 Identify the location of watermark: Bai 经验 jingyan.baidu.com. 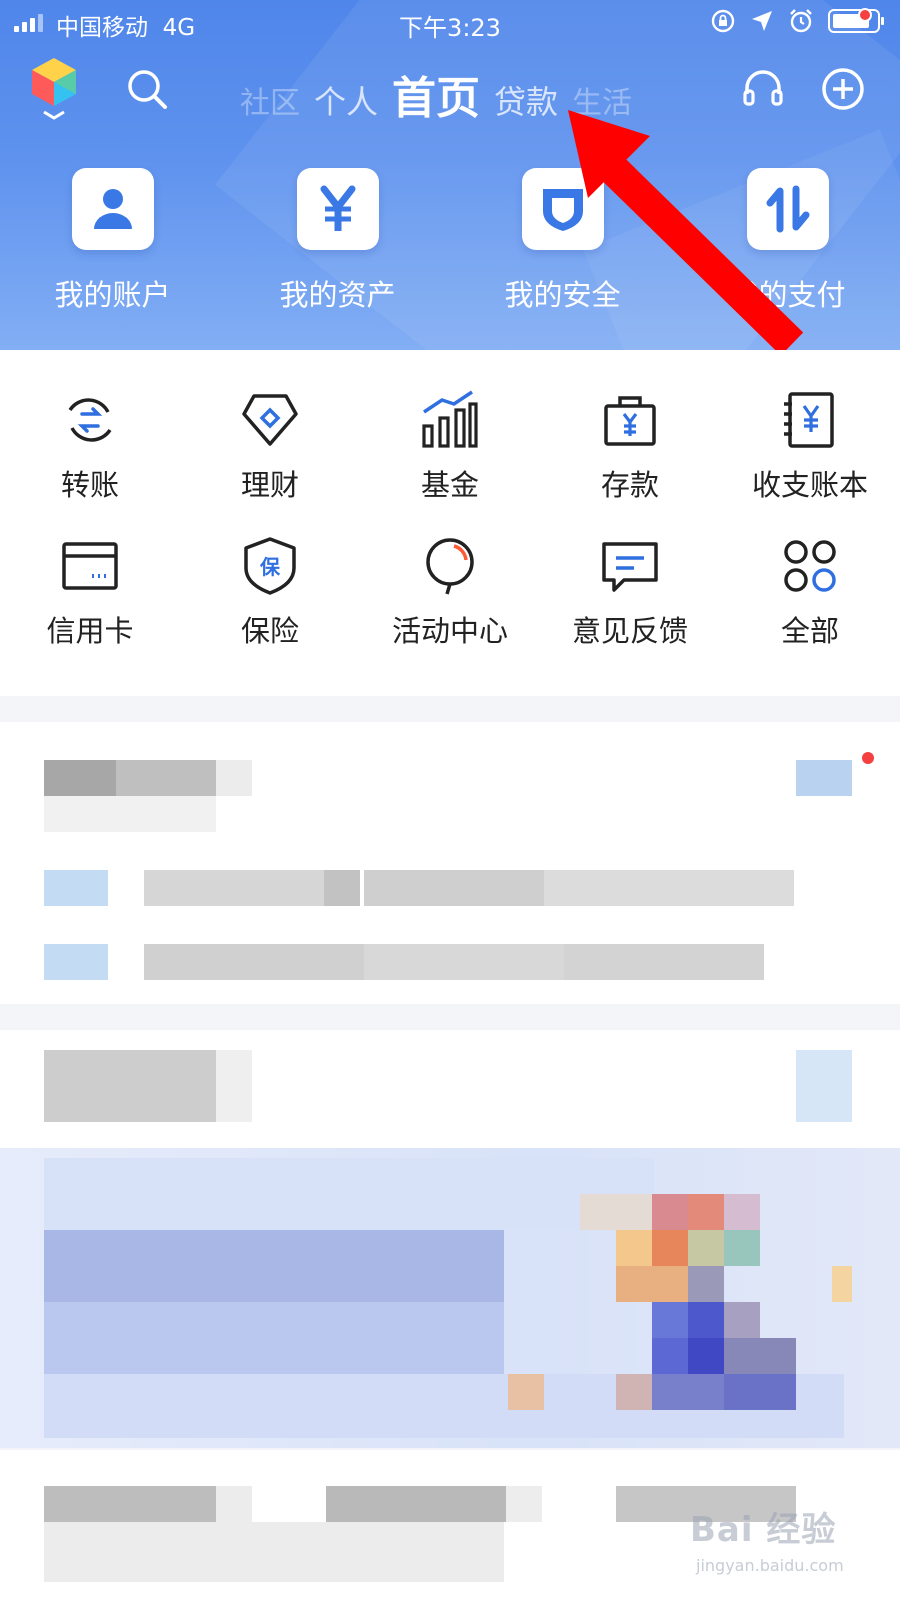
(780, 1545).